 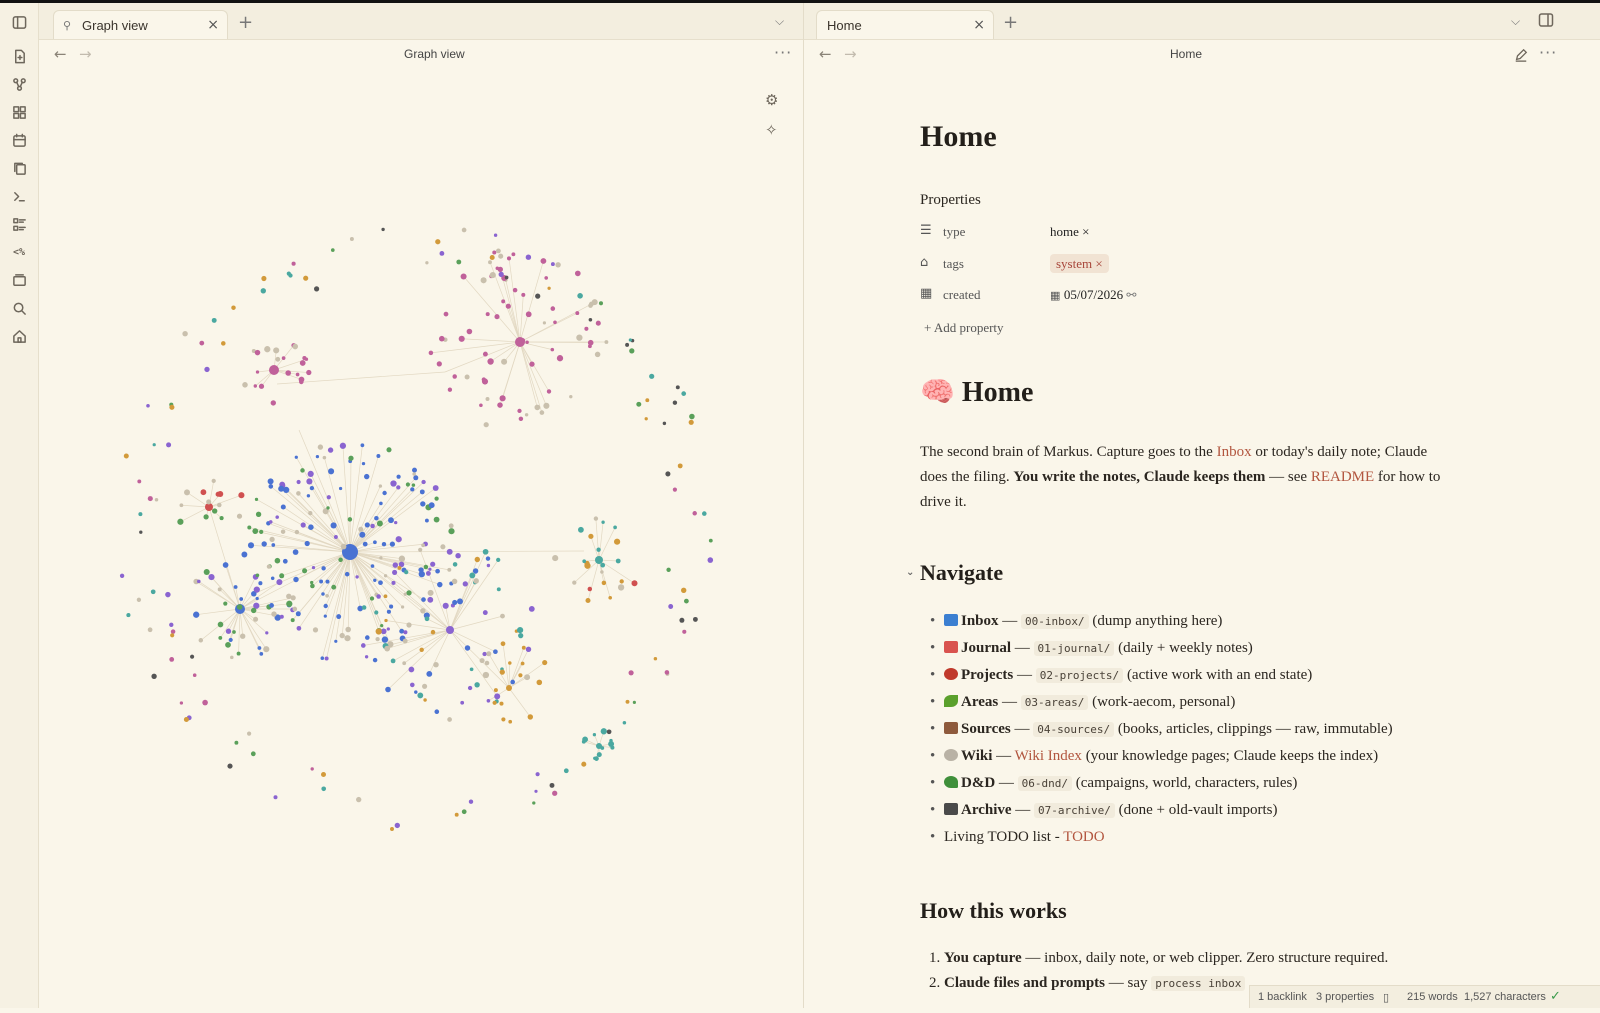 I want to click on tab-home: Home ×, so click(x=905, y=24).